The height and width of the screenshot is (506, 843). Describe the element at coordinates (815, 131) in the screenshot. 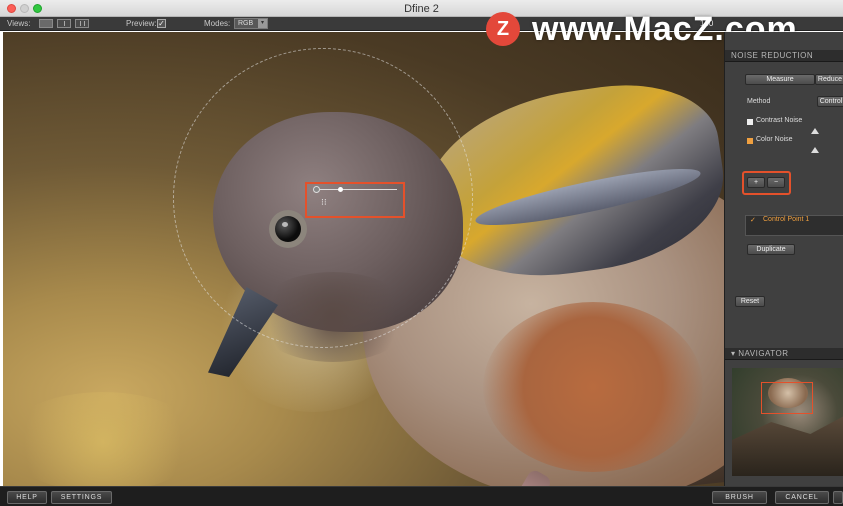

I see `contrast-noise-slider-triangle-icon` at that location.